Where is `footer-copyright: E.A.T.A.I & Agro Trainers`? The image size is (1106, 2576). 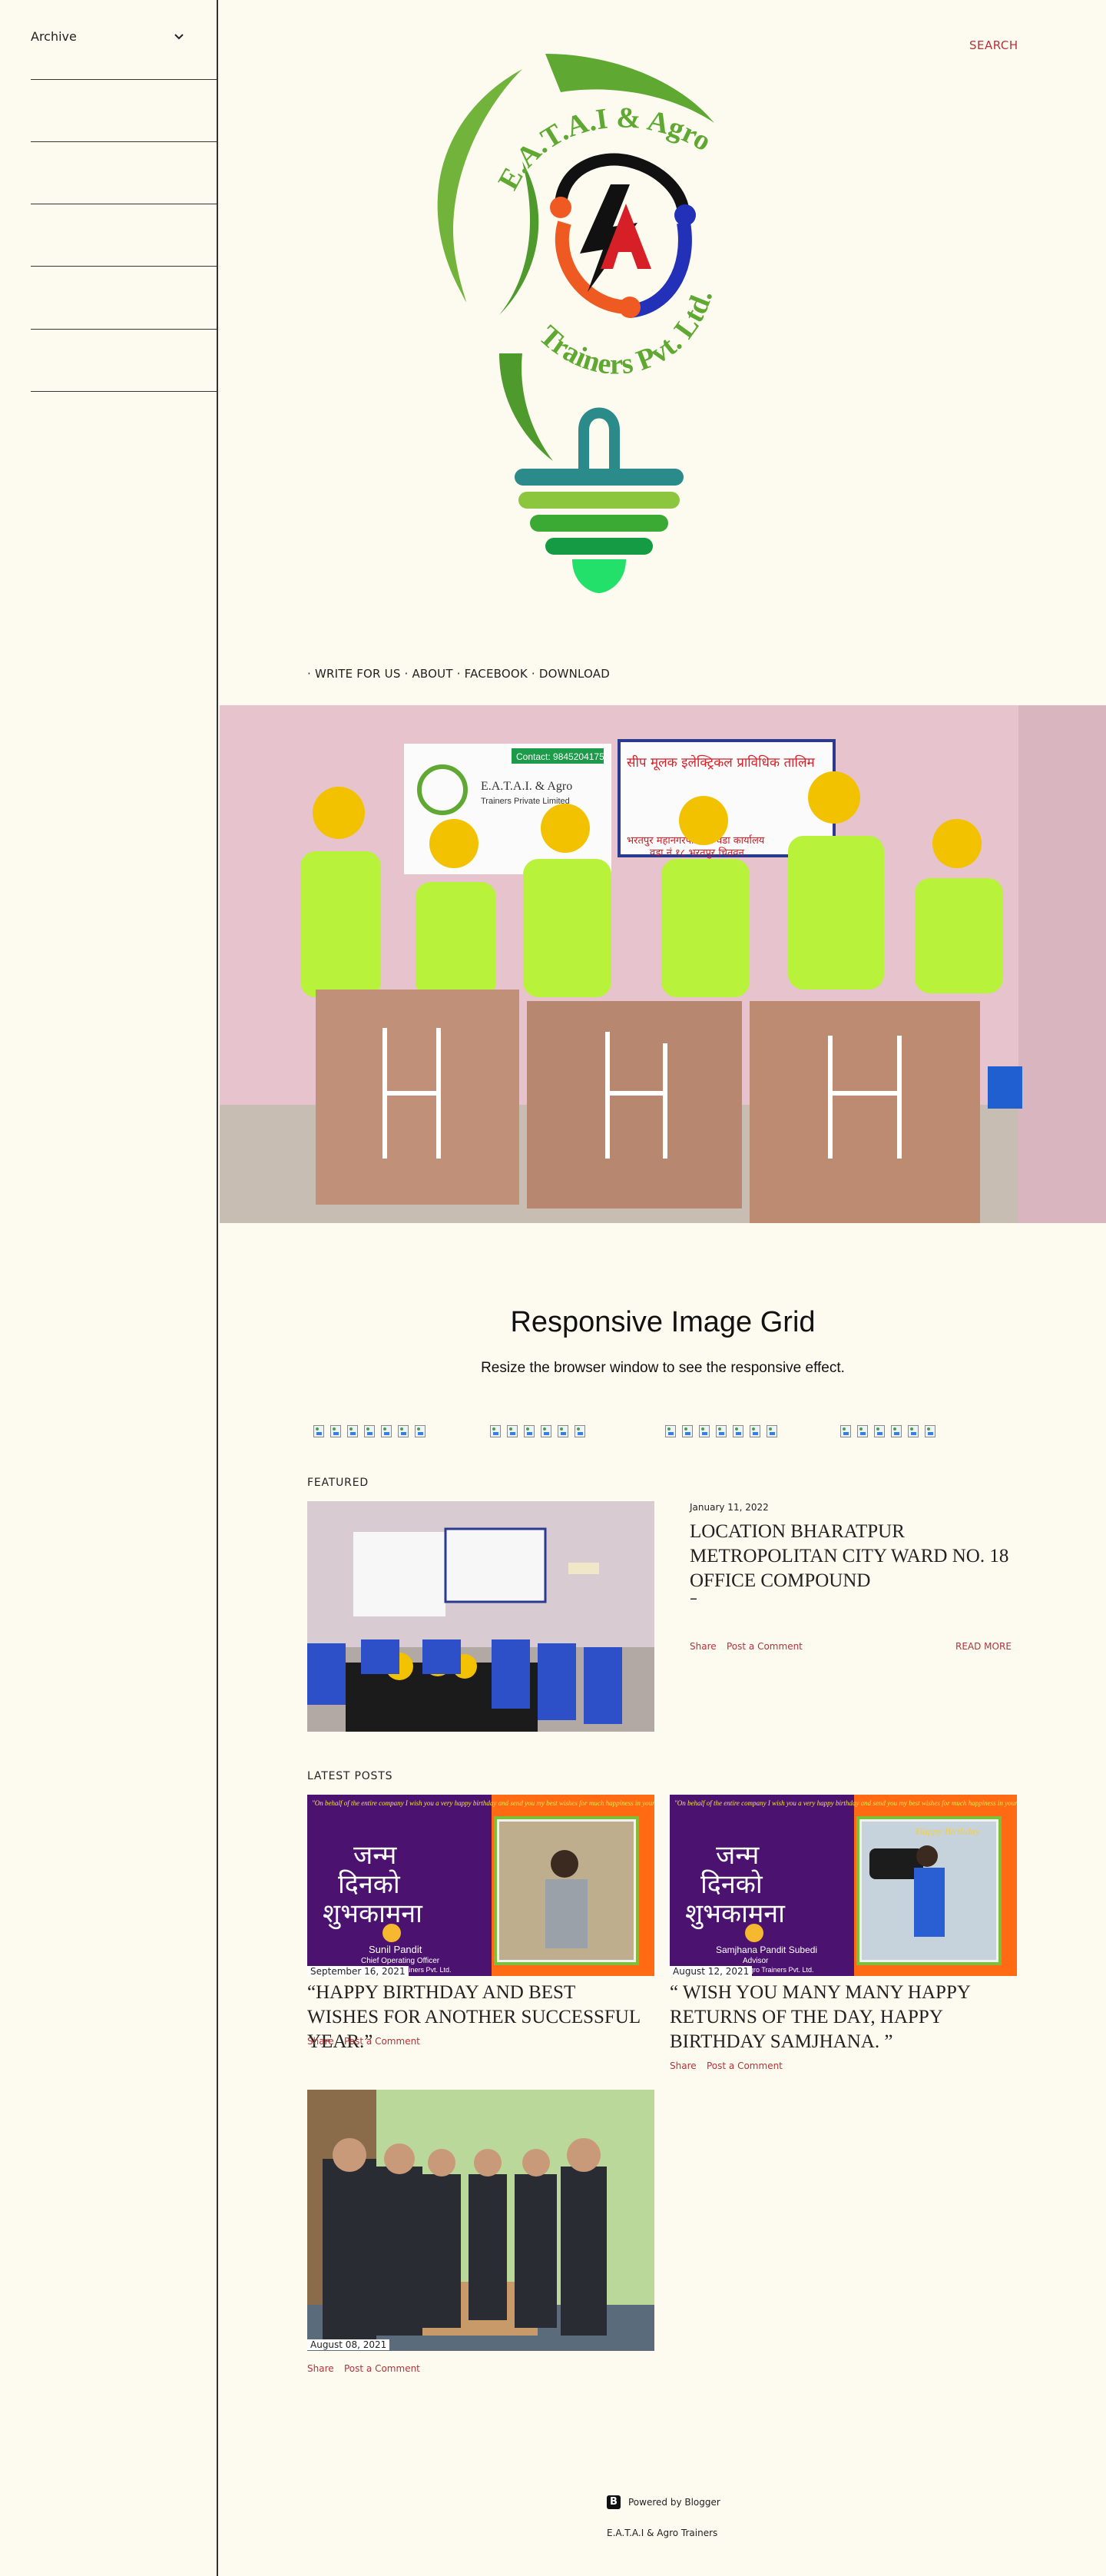
footer-copyright: E.A.T.A.I & Agro Trainers is located at coordinates (662, 2533).